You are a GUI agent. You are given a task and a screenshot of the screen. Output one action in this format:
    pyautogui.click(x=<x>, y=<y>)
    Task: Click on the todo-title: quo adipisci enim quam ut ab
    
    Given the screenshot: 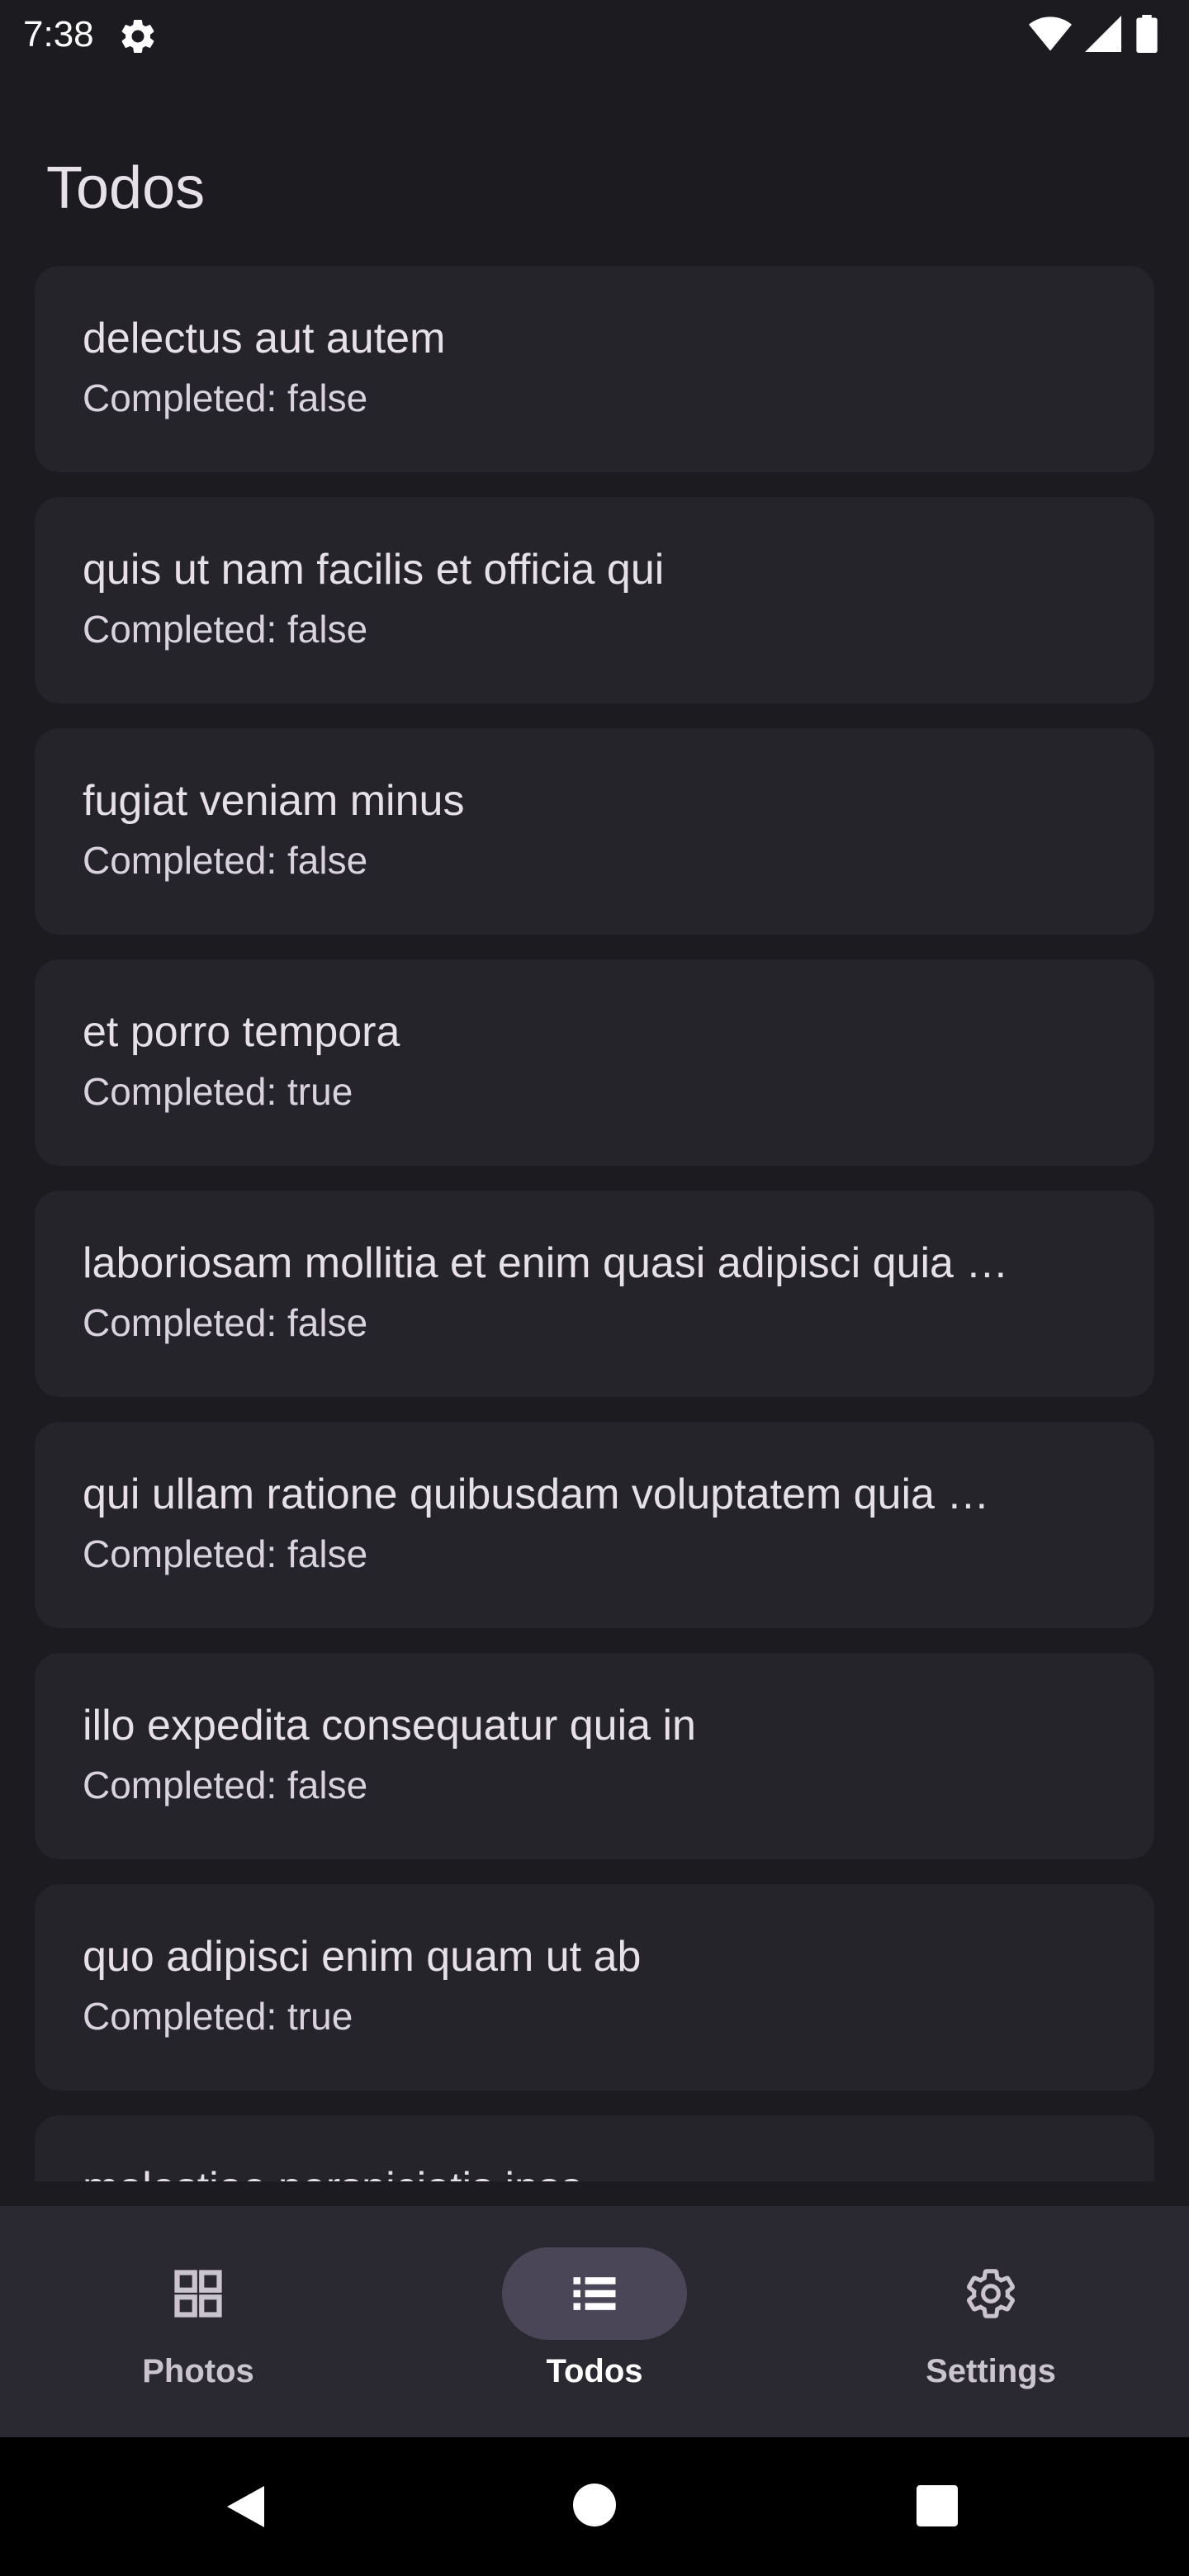 What is the action you would take?
    pyautogui.click(x=362, y=1957)
    